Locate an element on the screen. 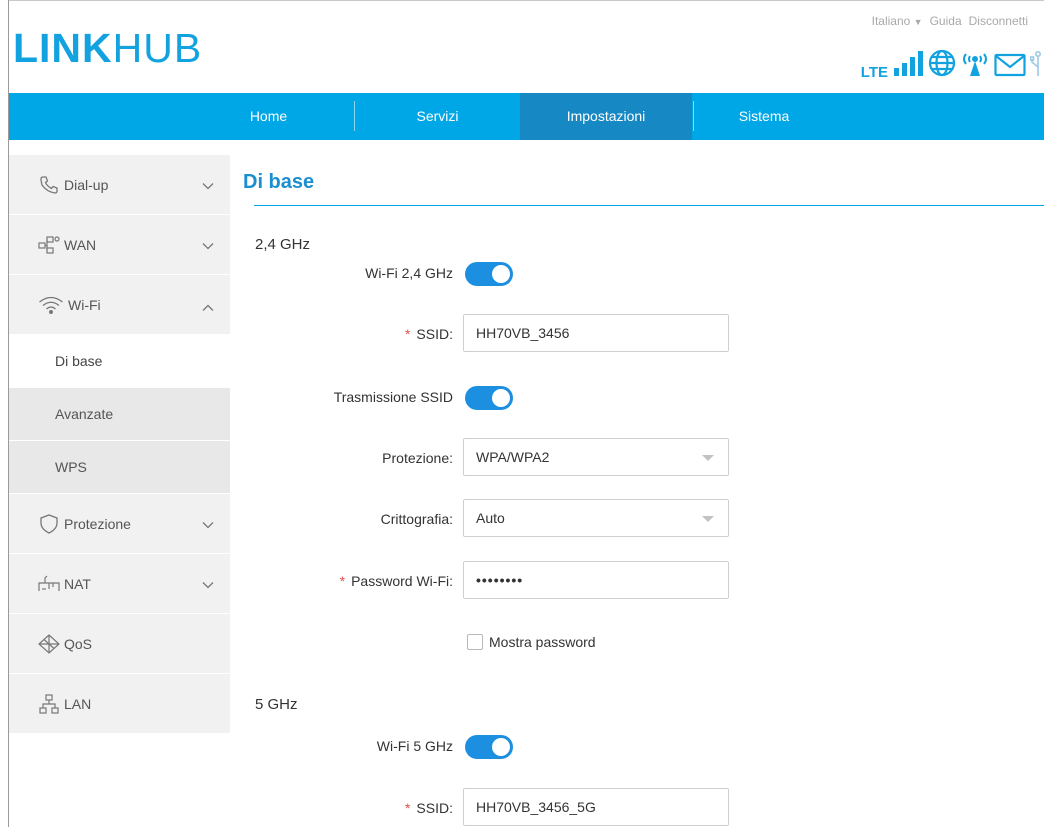 The width and height of the screenshot is (1044, 827). wifi-5-toggle is located at coordinates (489, 747).